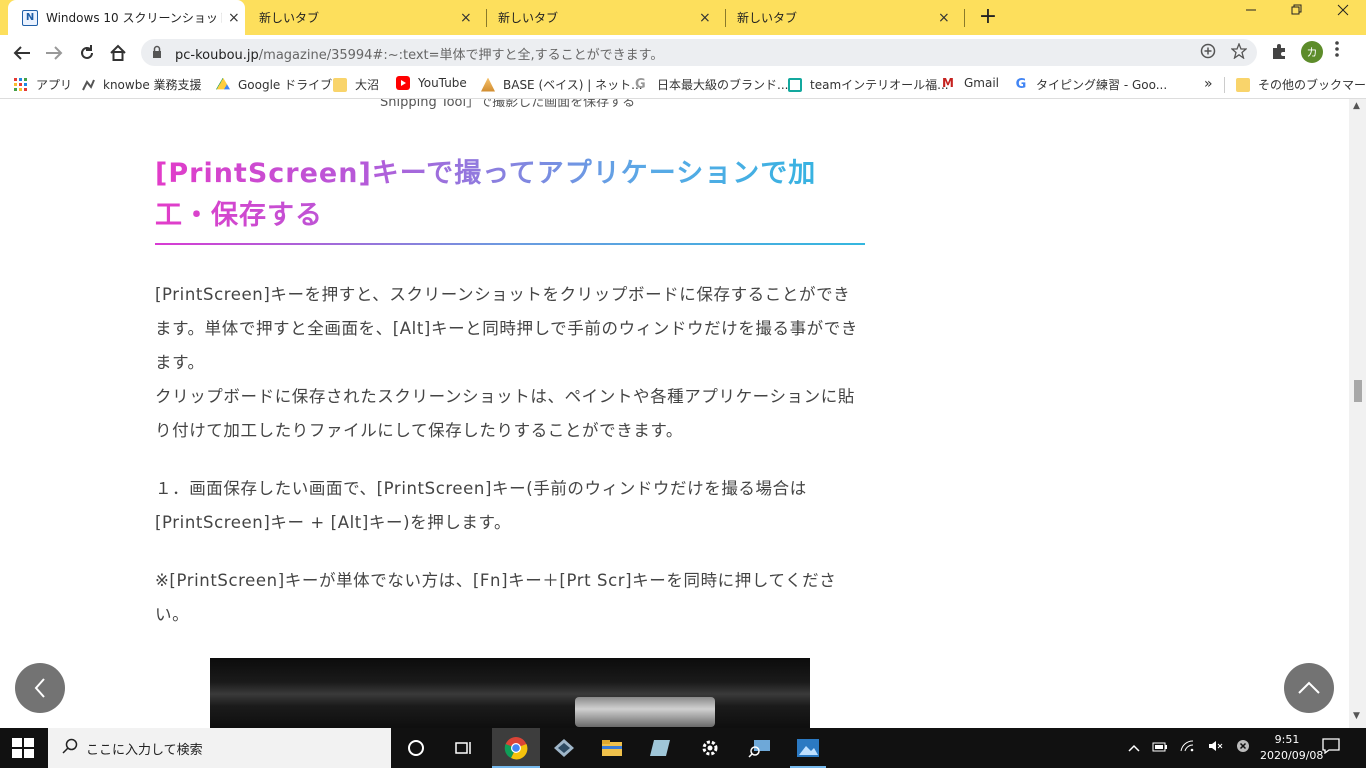  What do you see at coordinates (1208, 84) in the screenshot?
I see `bookmarks-overflow-button: »` at bounding box center [1208, 84].